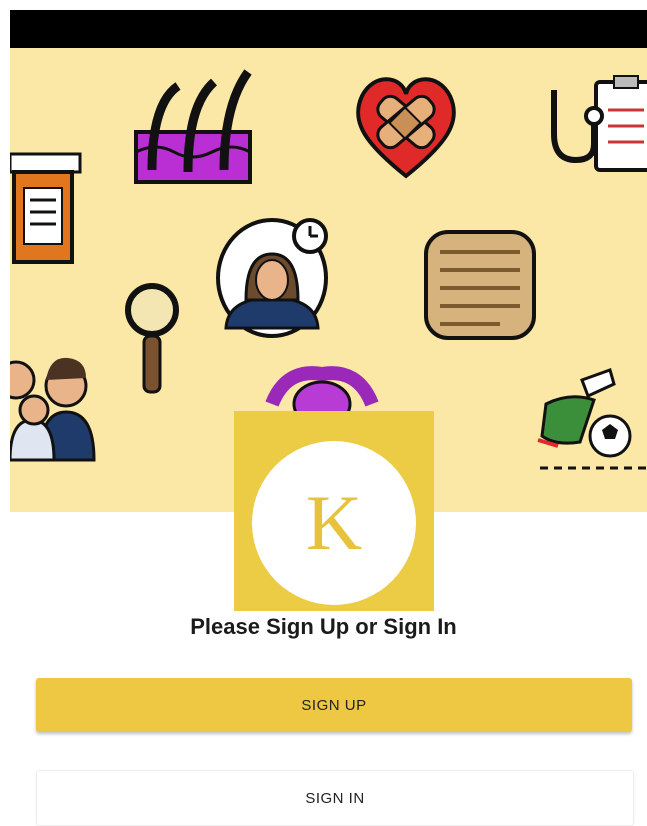 The width and height of the screenshot is (647, 826). I want to click on sleeping-woman-clock-icon, so click(272, 278).